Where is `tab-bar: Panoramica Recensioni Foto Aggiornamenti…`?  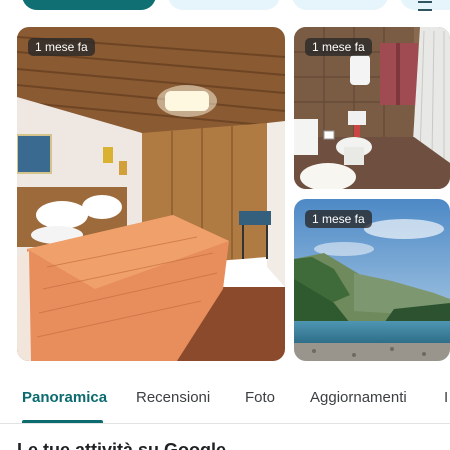 tab-bar: Panoramica Recensioni Foto Aggiornamenti… is located at coordinates (225, 400).